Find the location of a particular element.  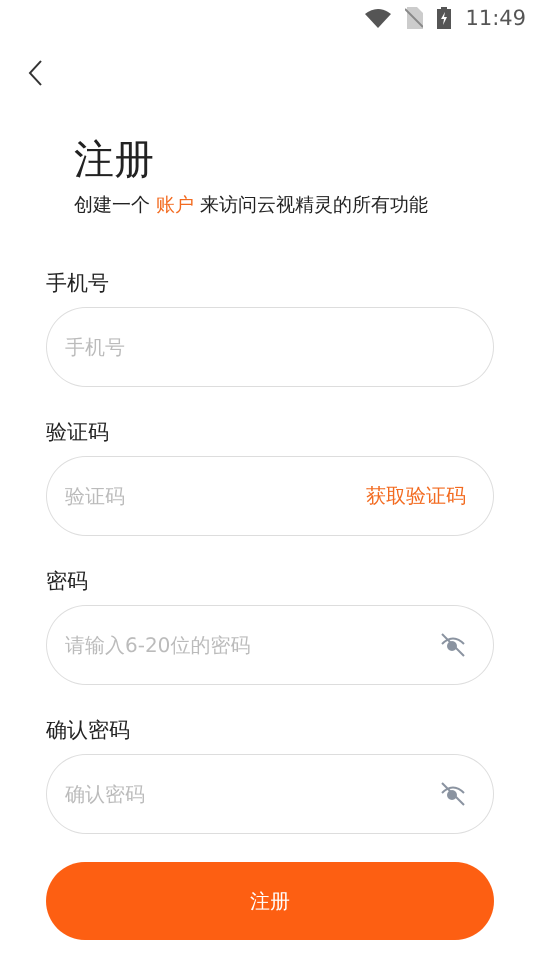

account-link: 账户 is located at coordinates (175, 205).